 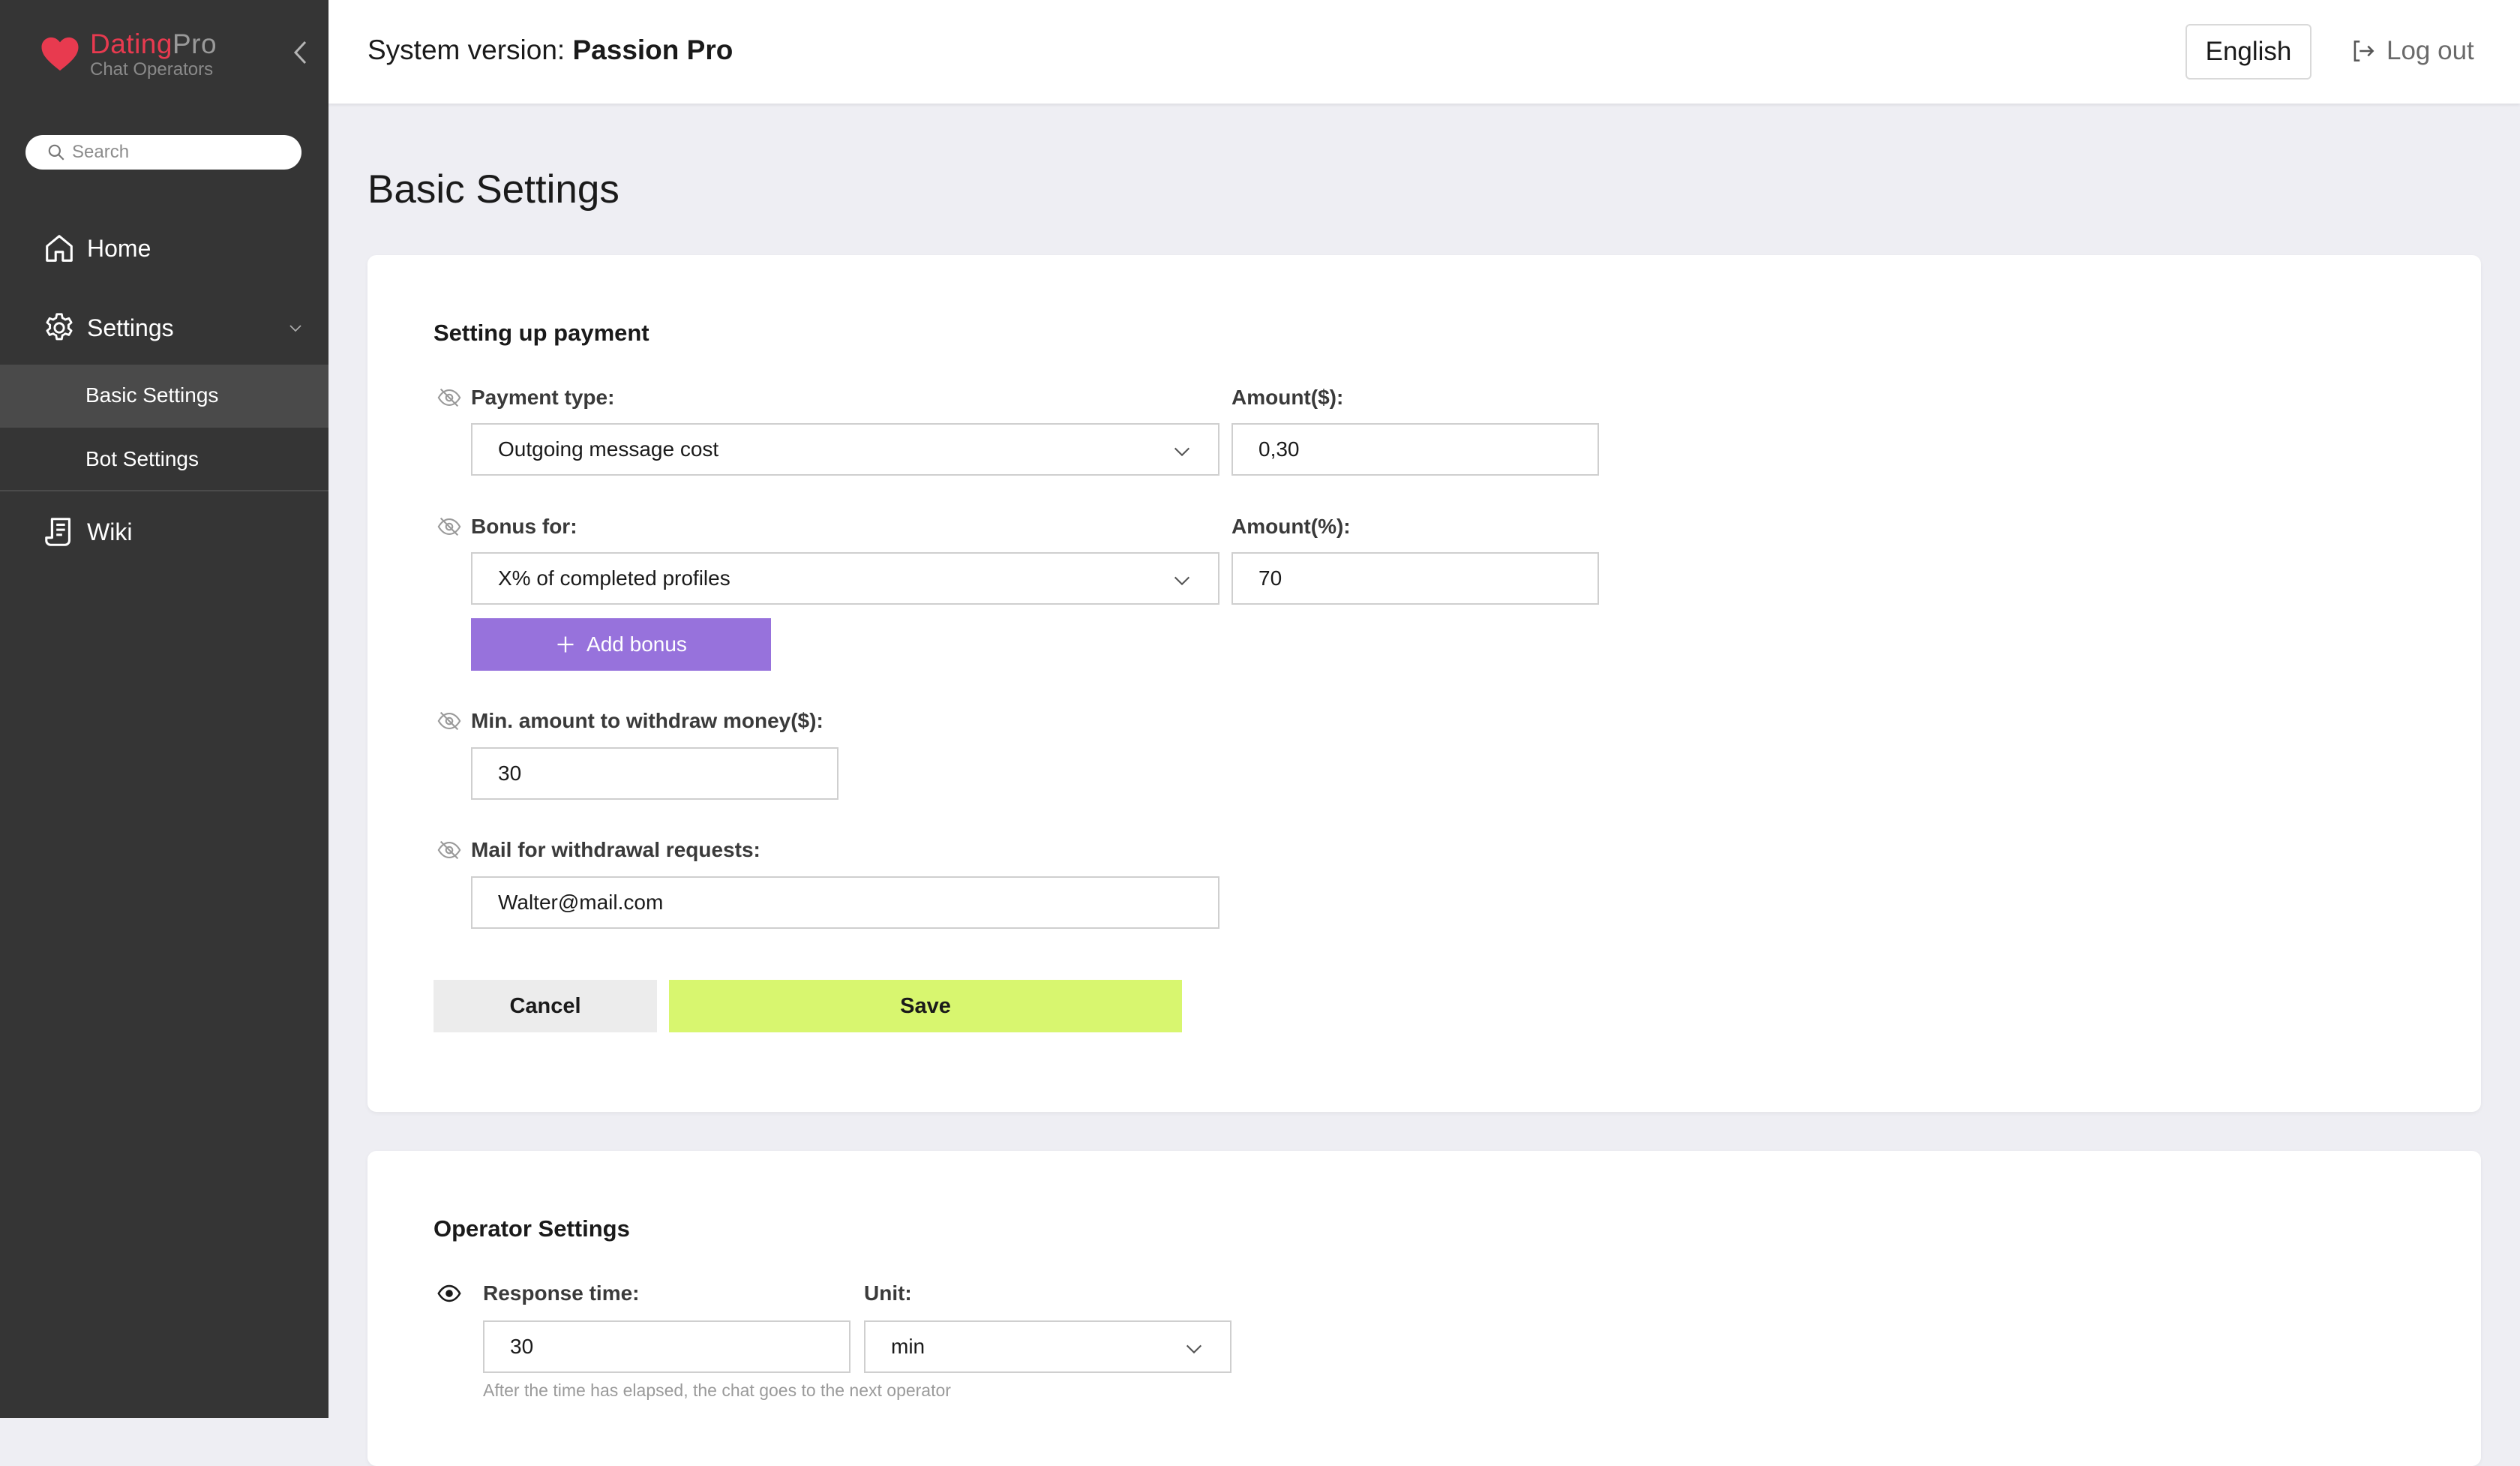 I want to click on heart-icon, so click(x=60, y=54).